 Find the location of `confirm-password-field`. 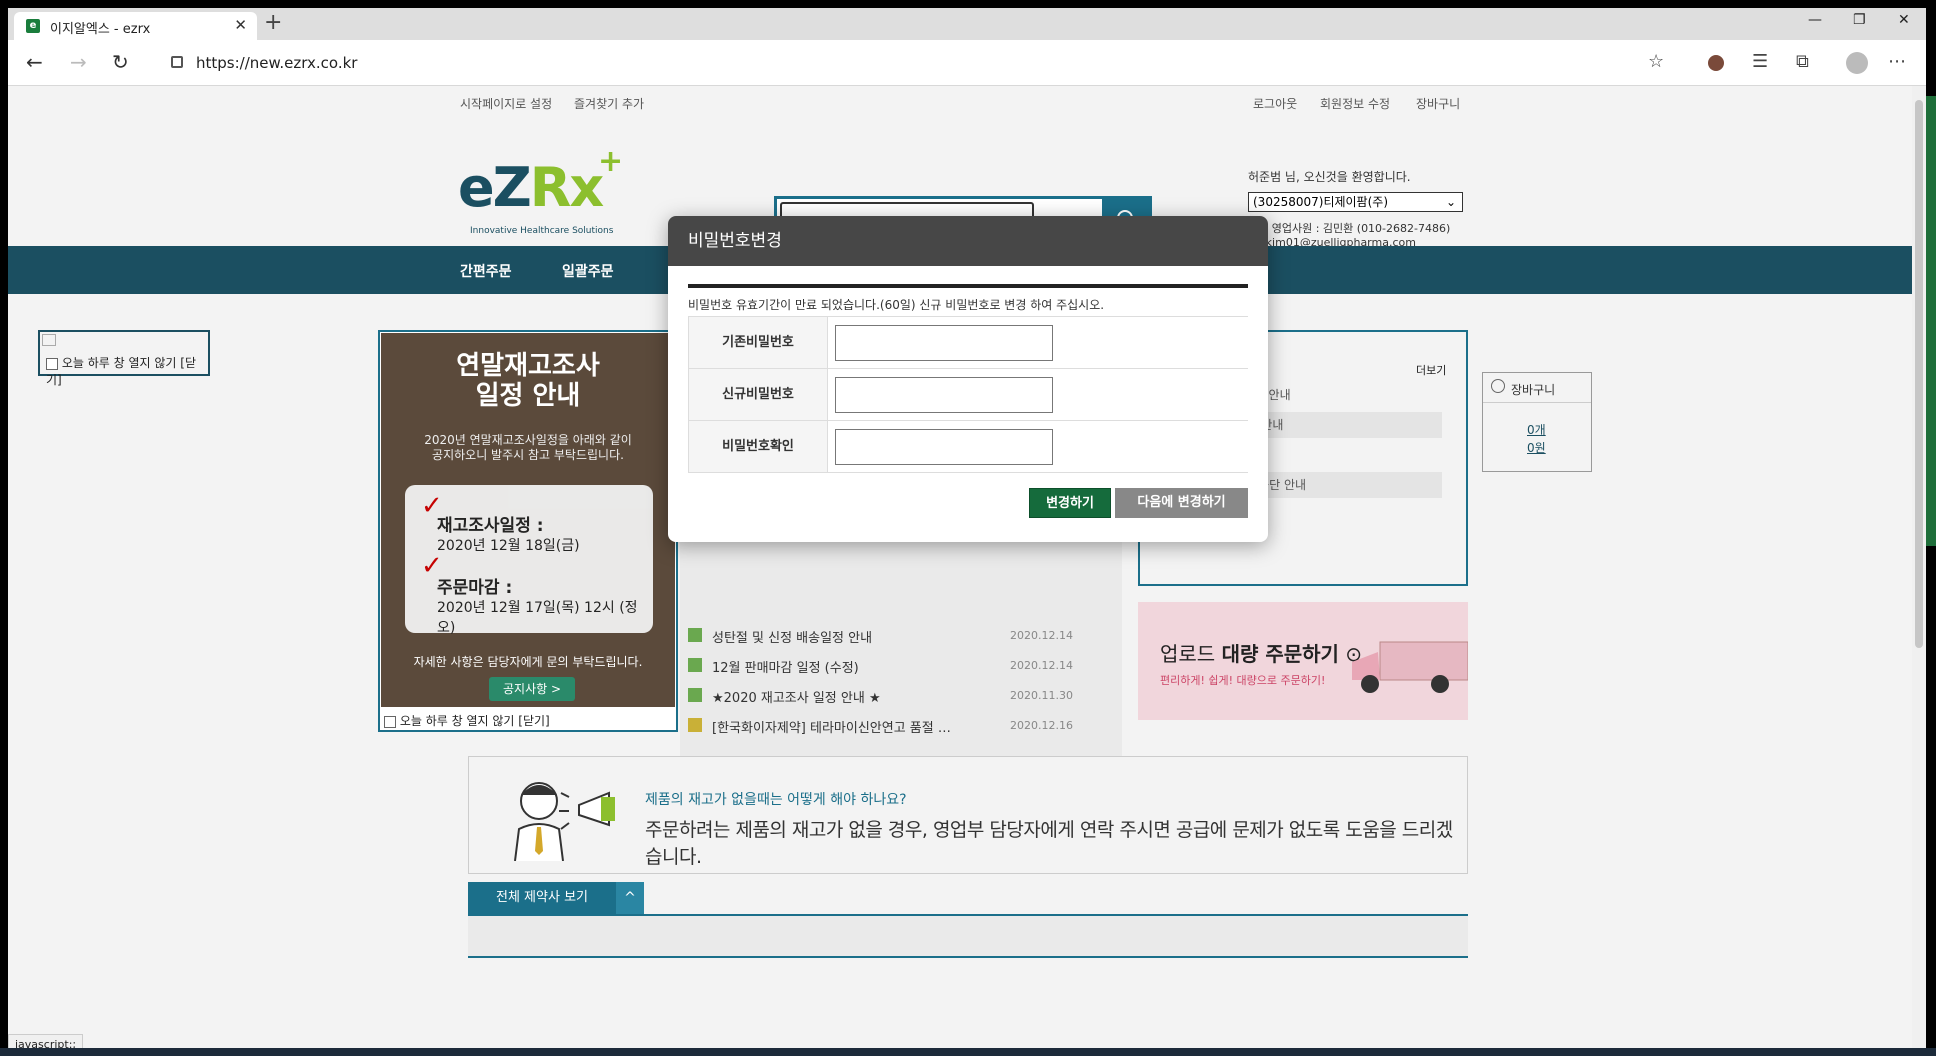

confirm-password-field is located at coordinates (944, 447).